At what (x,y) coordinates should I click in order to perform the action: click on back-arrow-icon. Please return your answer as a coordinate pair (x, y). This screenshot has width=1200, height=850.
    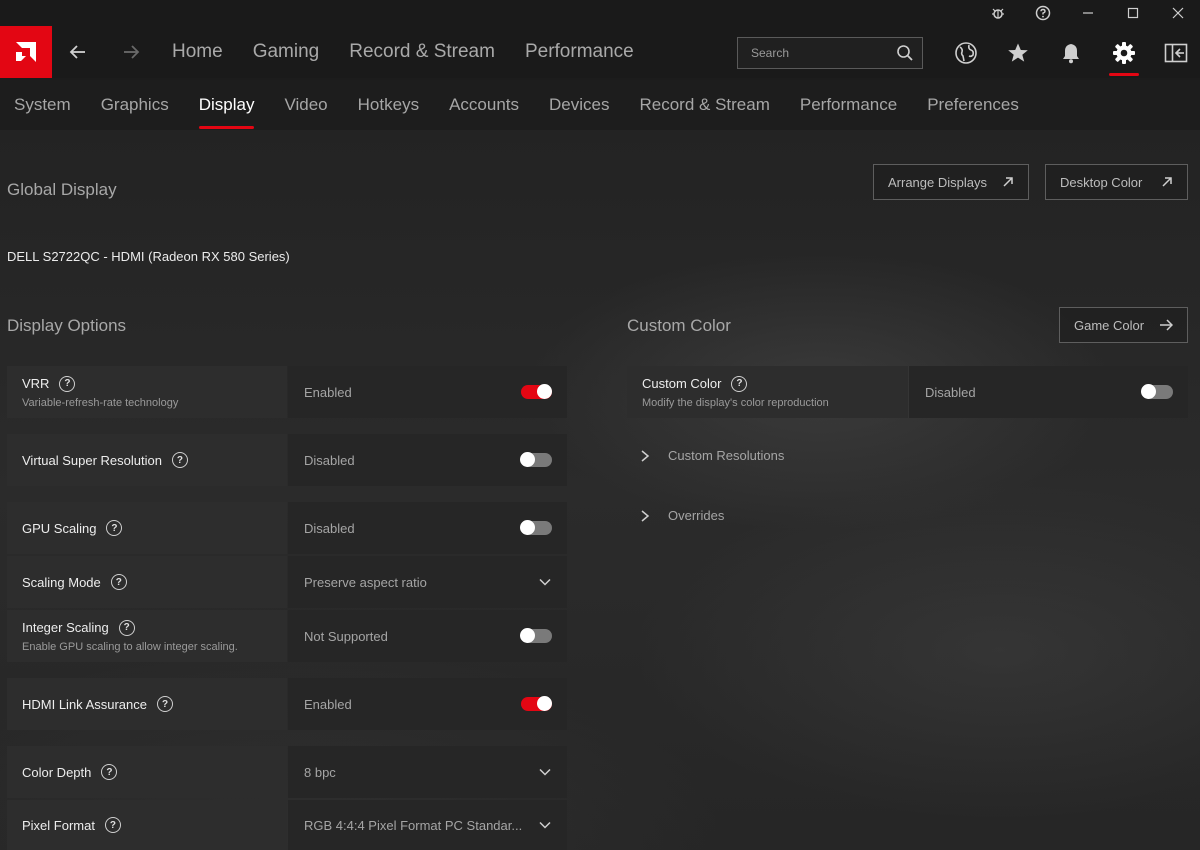
    Looking at the image, I should click on (78, 52).